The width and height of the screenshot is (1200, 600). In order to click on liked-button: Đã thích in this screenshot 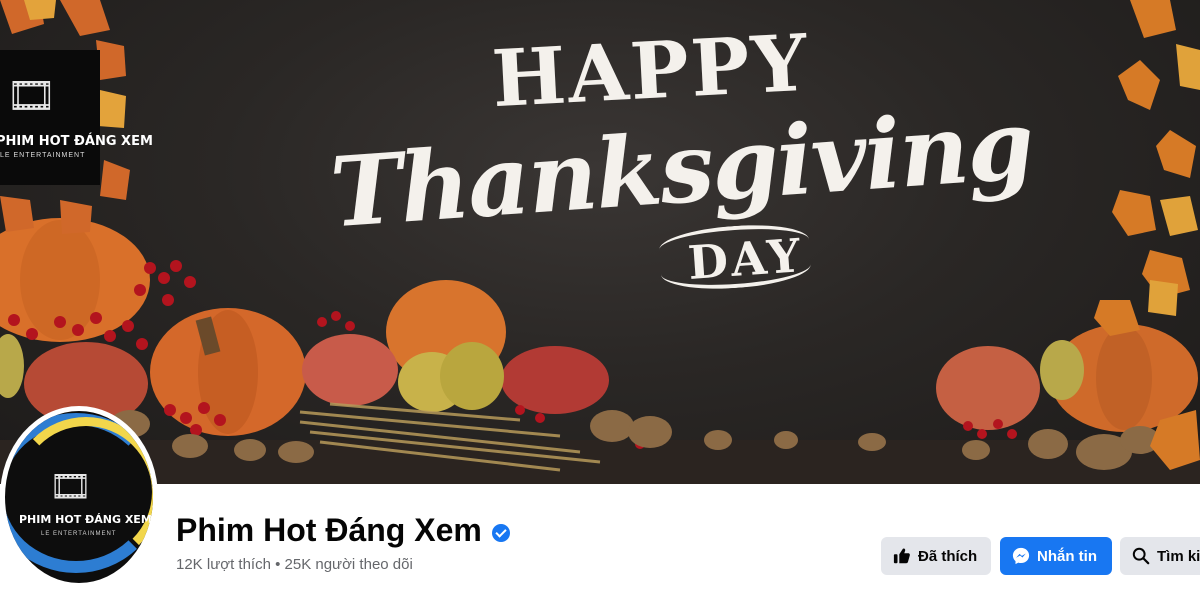, I will do `click(936, 556)`.